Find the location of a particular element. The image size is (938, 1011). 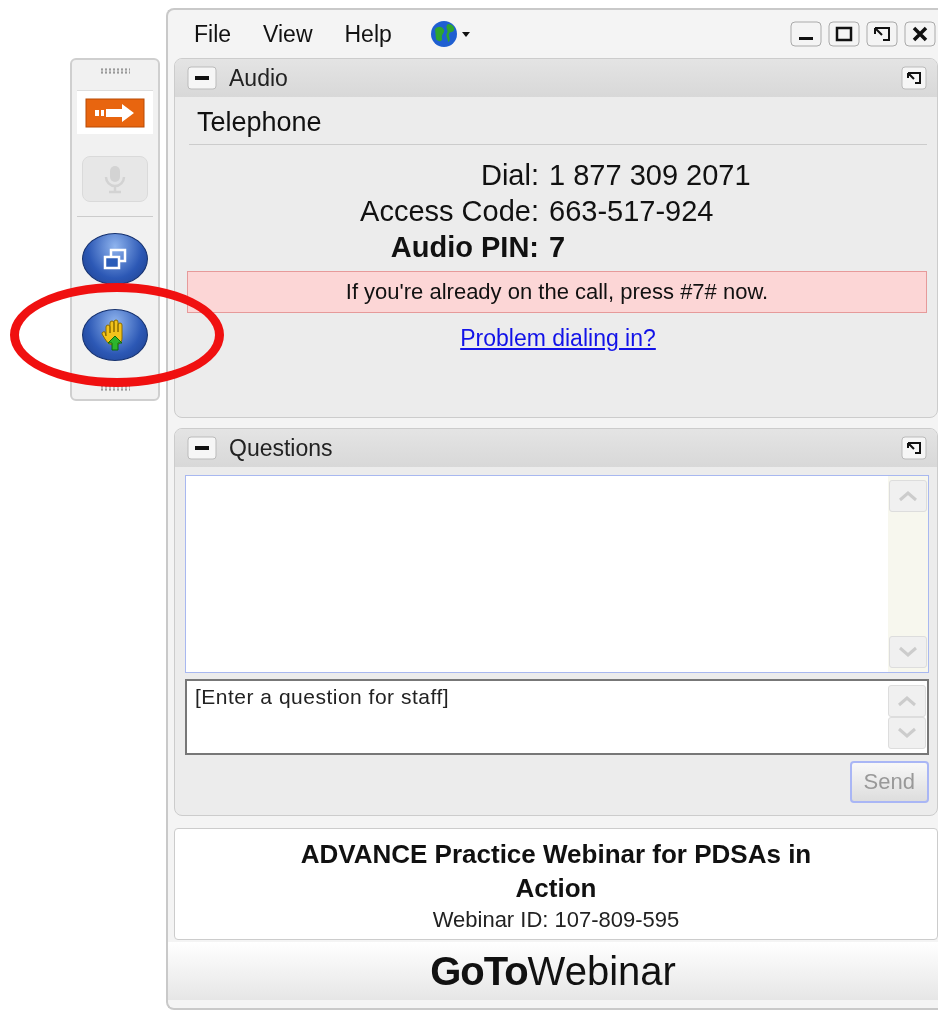

field-value: 1 877 309 2071 is located at coordinates (650, 175).